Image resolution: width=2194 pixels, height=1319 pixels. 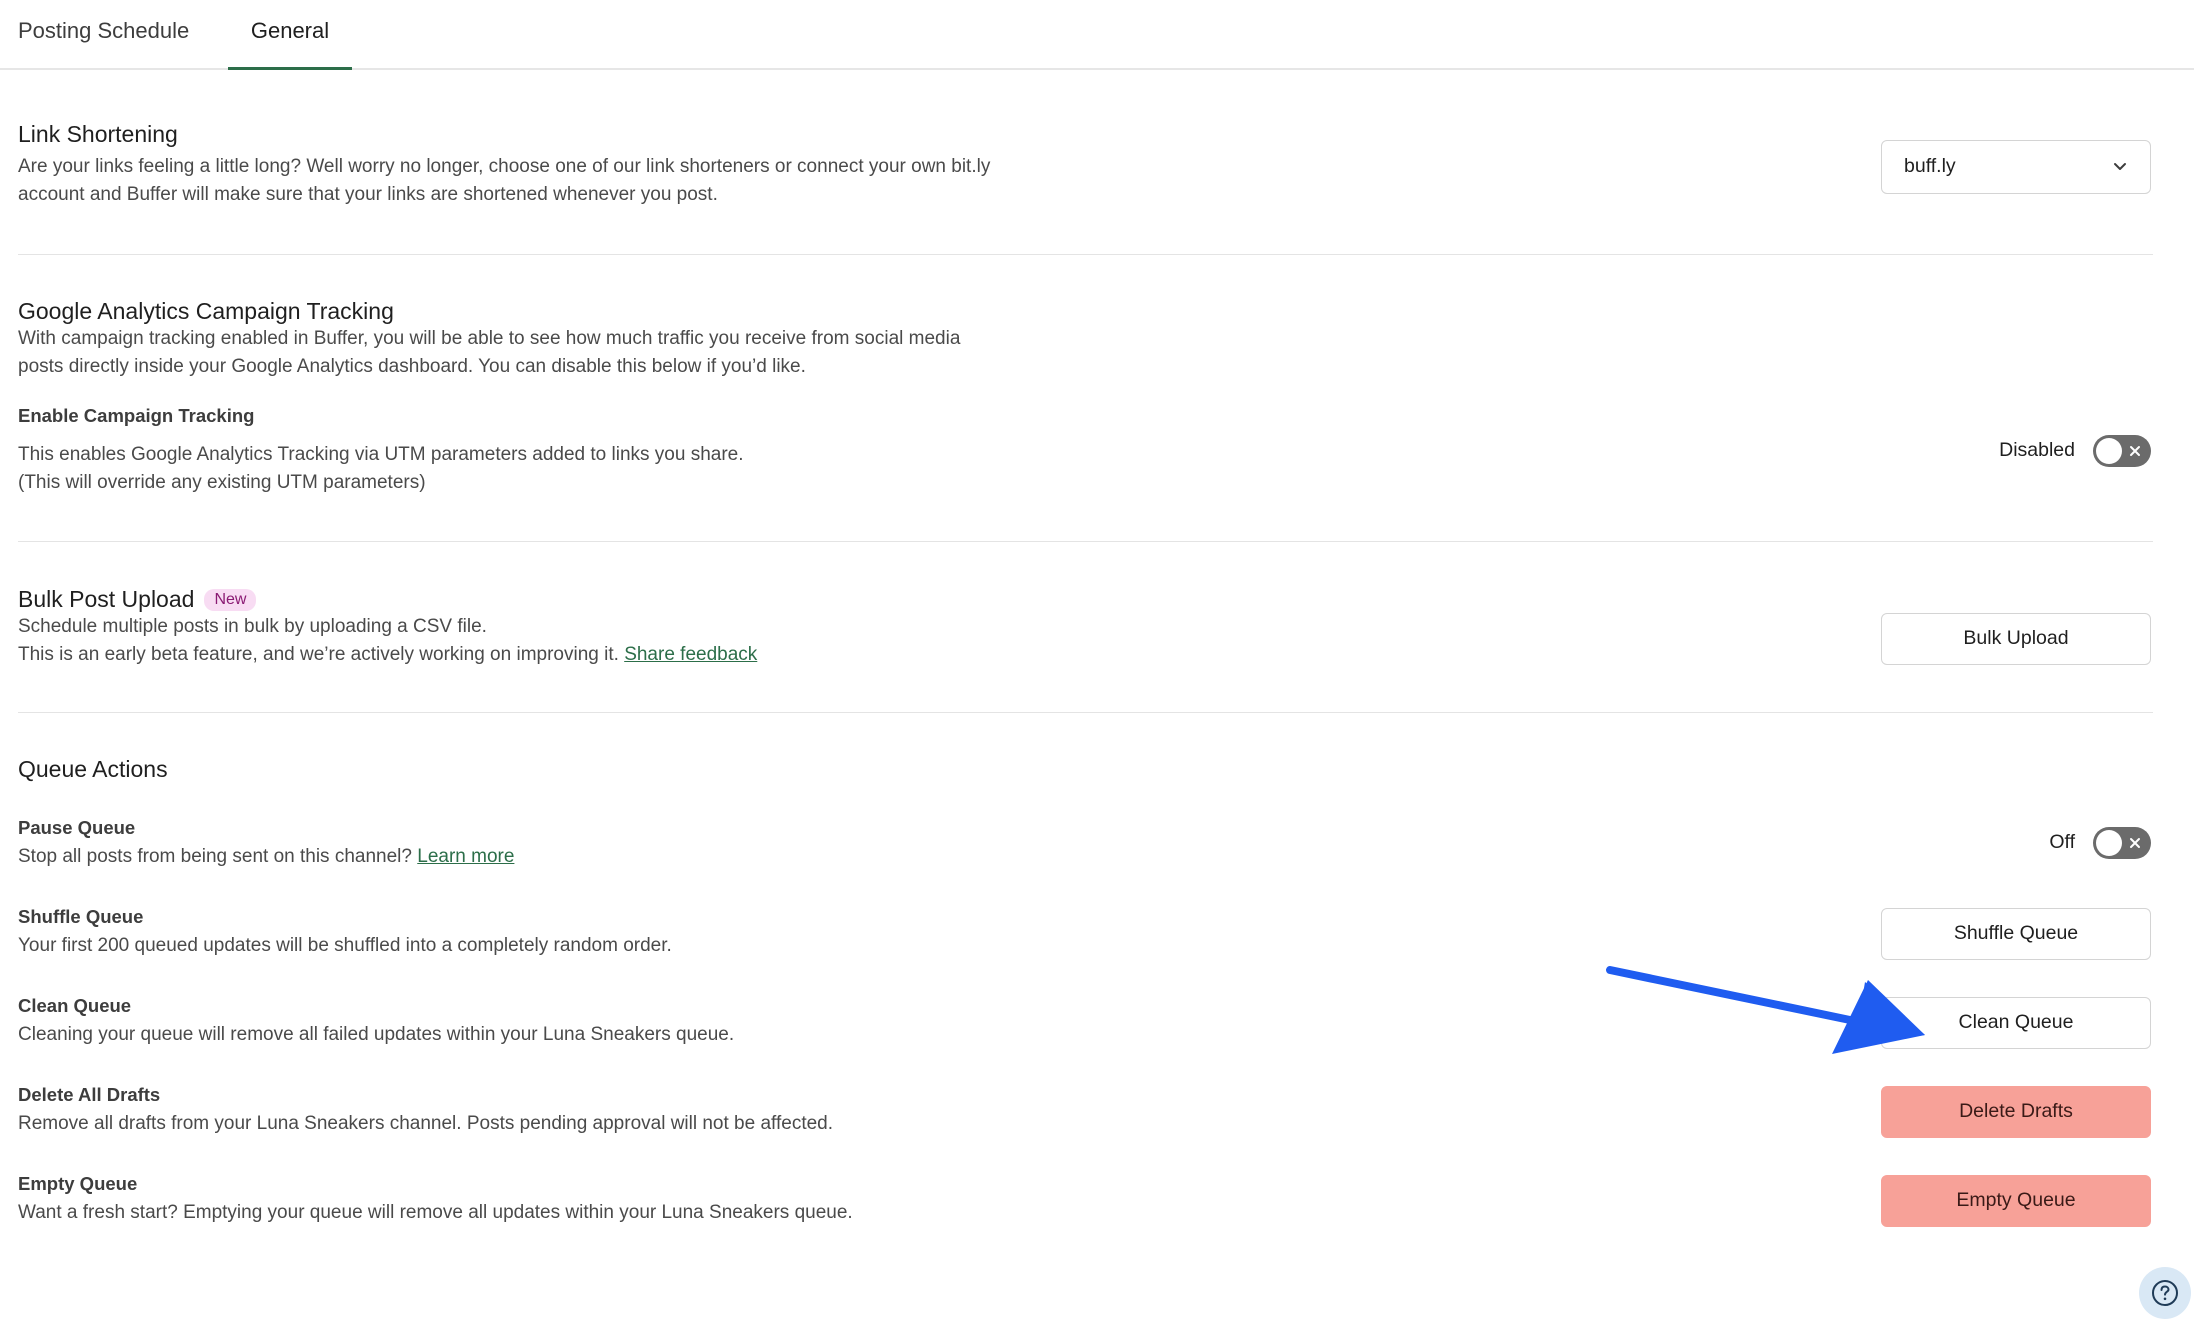 What do you see at coordinates (136, 415) in the screenshot?
I see `enable-campaign-tracking-title: Enable Campaign Tracking` at bounding box center [136, 415].